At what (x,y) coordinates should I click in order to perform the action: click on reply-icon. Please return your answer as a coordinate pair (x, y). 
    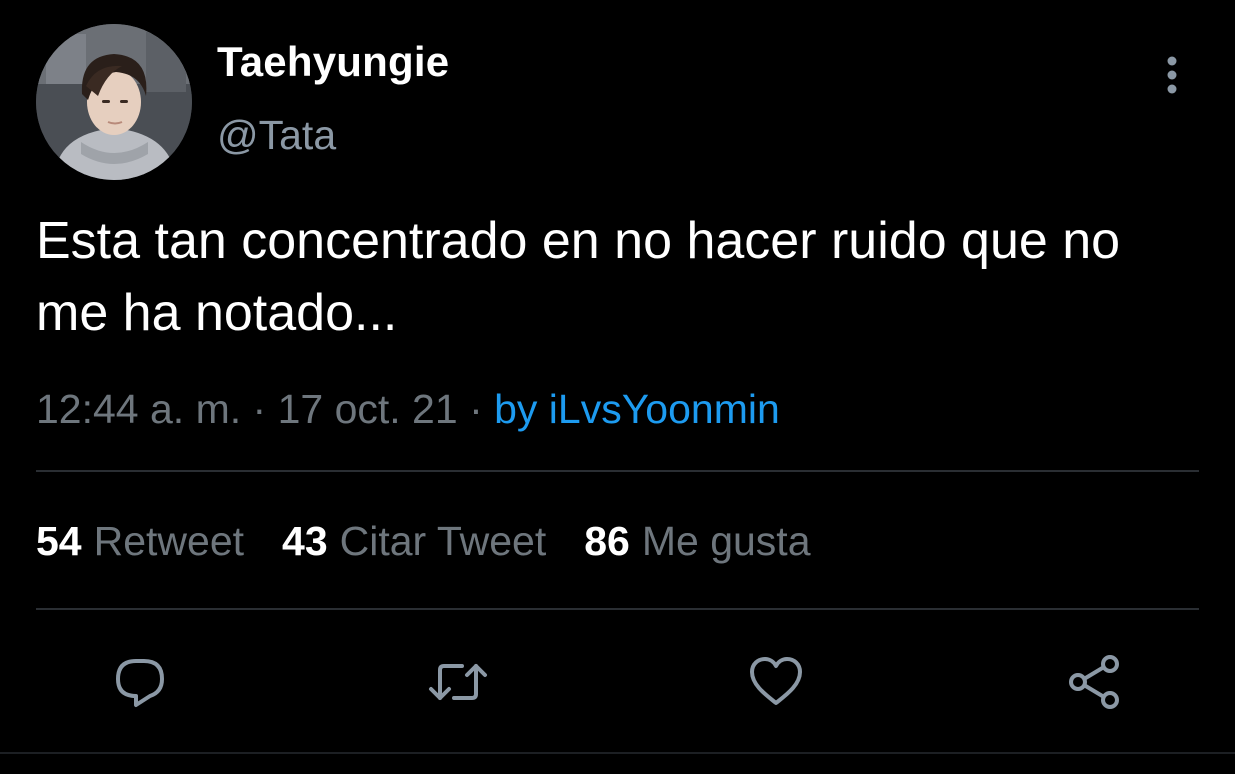
    Looking at the image, I should click on (140, 683).